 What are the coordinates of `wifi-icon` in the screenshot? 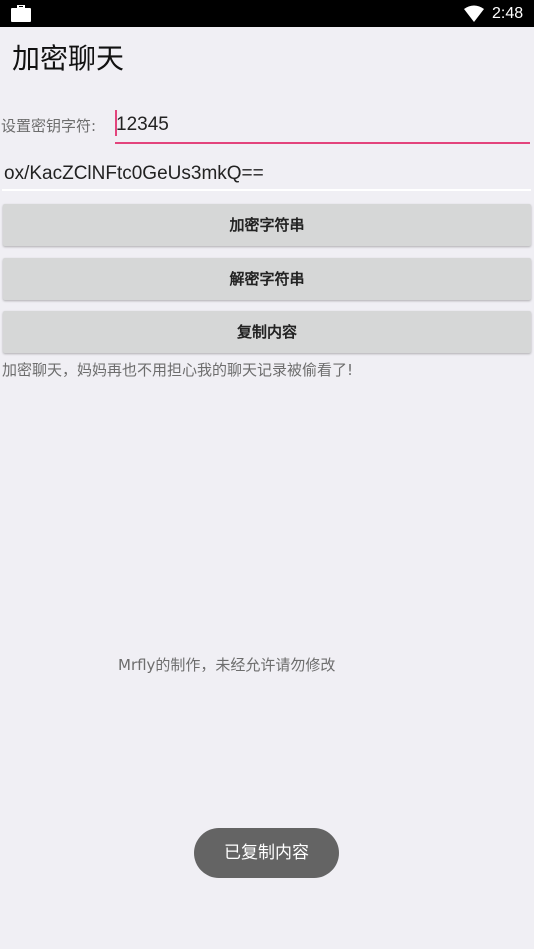 It's located at (474, 13).